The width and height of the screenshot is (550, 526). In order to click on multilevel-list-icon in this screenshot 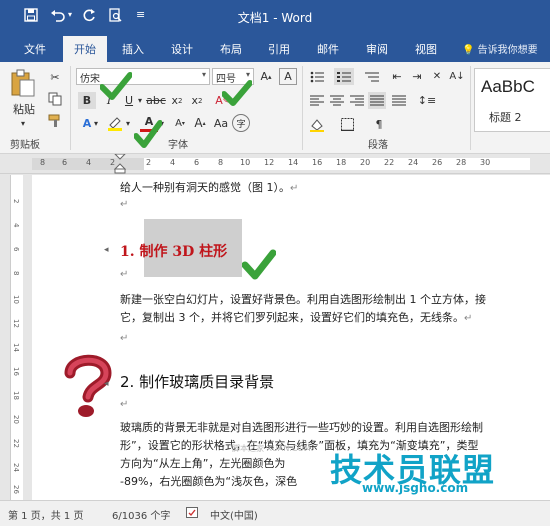, I will do `click(372, 76)`.